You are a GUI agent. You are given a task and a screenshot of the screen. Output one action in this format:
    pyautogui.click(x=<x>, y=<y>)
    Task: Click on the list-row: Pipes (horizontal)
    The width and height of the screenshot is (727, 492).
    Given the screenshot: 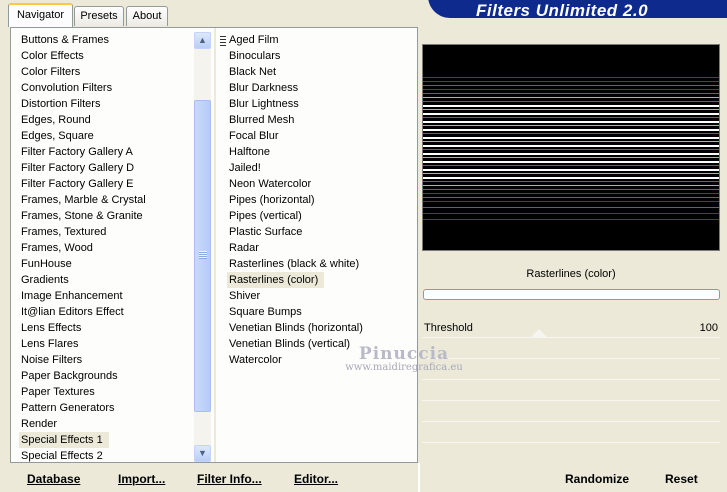 What is the action you would take?
    pyautogui.click(x=317, y=200)
    